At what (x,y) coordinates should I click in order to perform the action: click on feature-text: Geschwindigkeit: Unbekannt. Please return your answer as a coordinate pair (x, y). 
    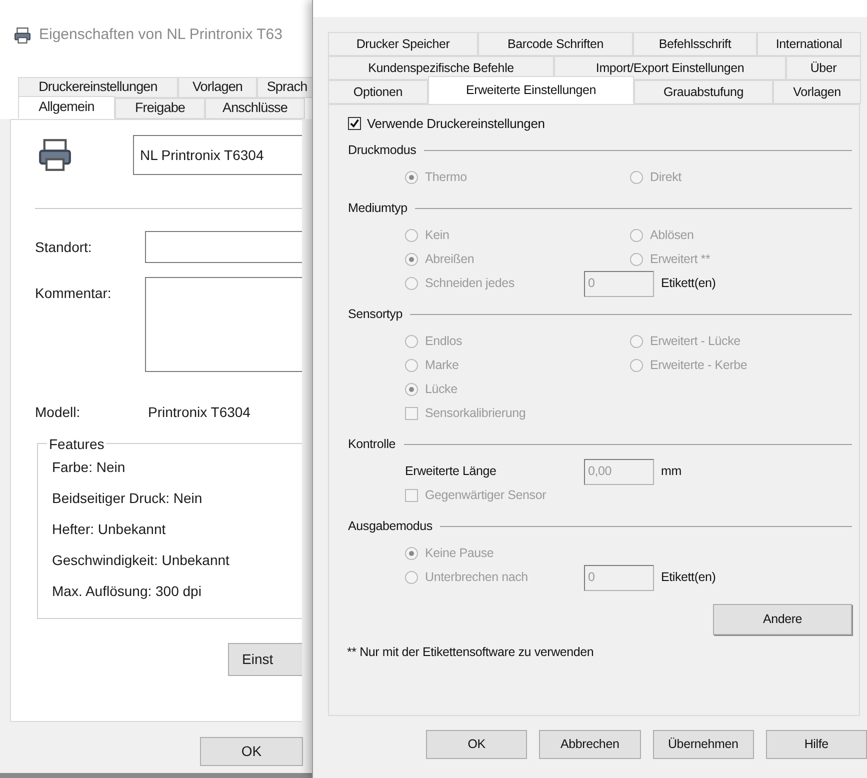
    Looking at the image, I should click on (141, 560).